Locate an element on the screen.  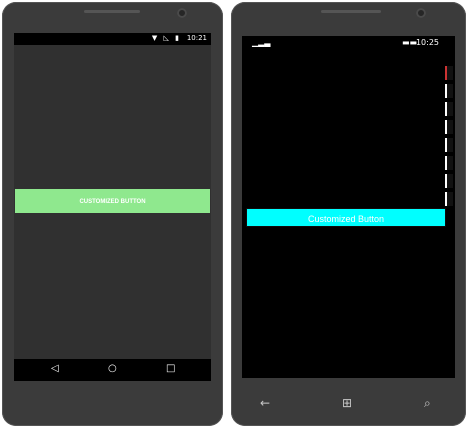
back-icon: ← is located at coordinates (265, 403).